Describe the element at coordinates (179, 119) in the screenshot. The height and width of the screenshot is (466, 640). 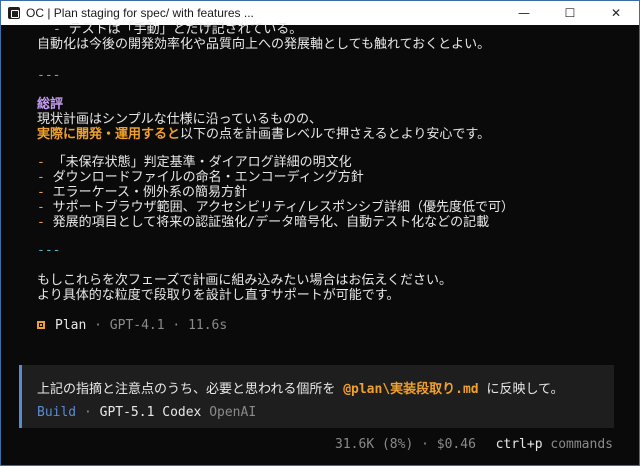
I see `summary-line: 現状計画はシンプルな仕様に沿っているものの、` at that location.